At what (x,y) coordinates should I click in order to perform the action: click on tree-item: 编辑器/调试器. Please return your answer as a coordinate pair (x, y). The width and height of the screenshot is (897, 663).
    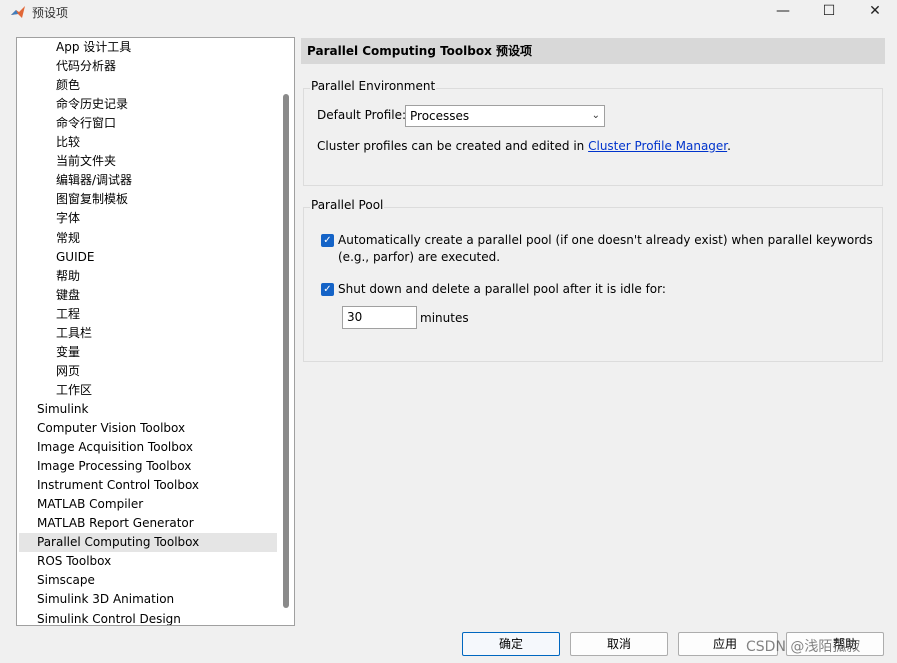
    Looking at the image, I should click on (75, 180).